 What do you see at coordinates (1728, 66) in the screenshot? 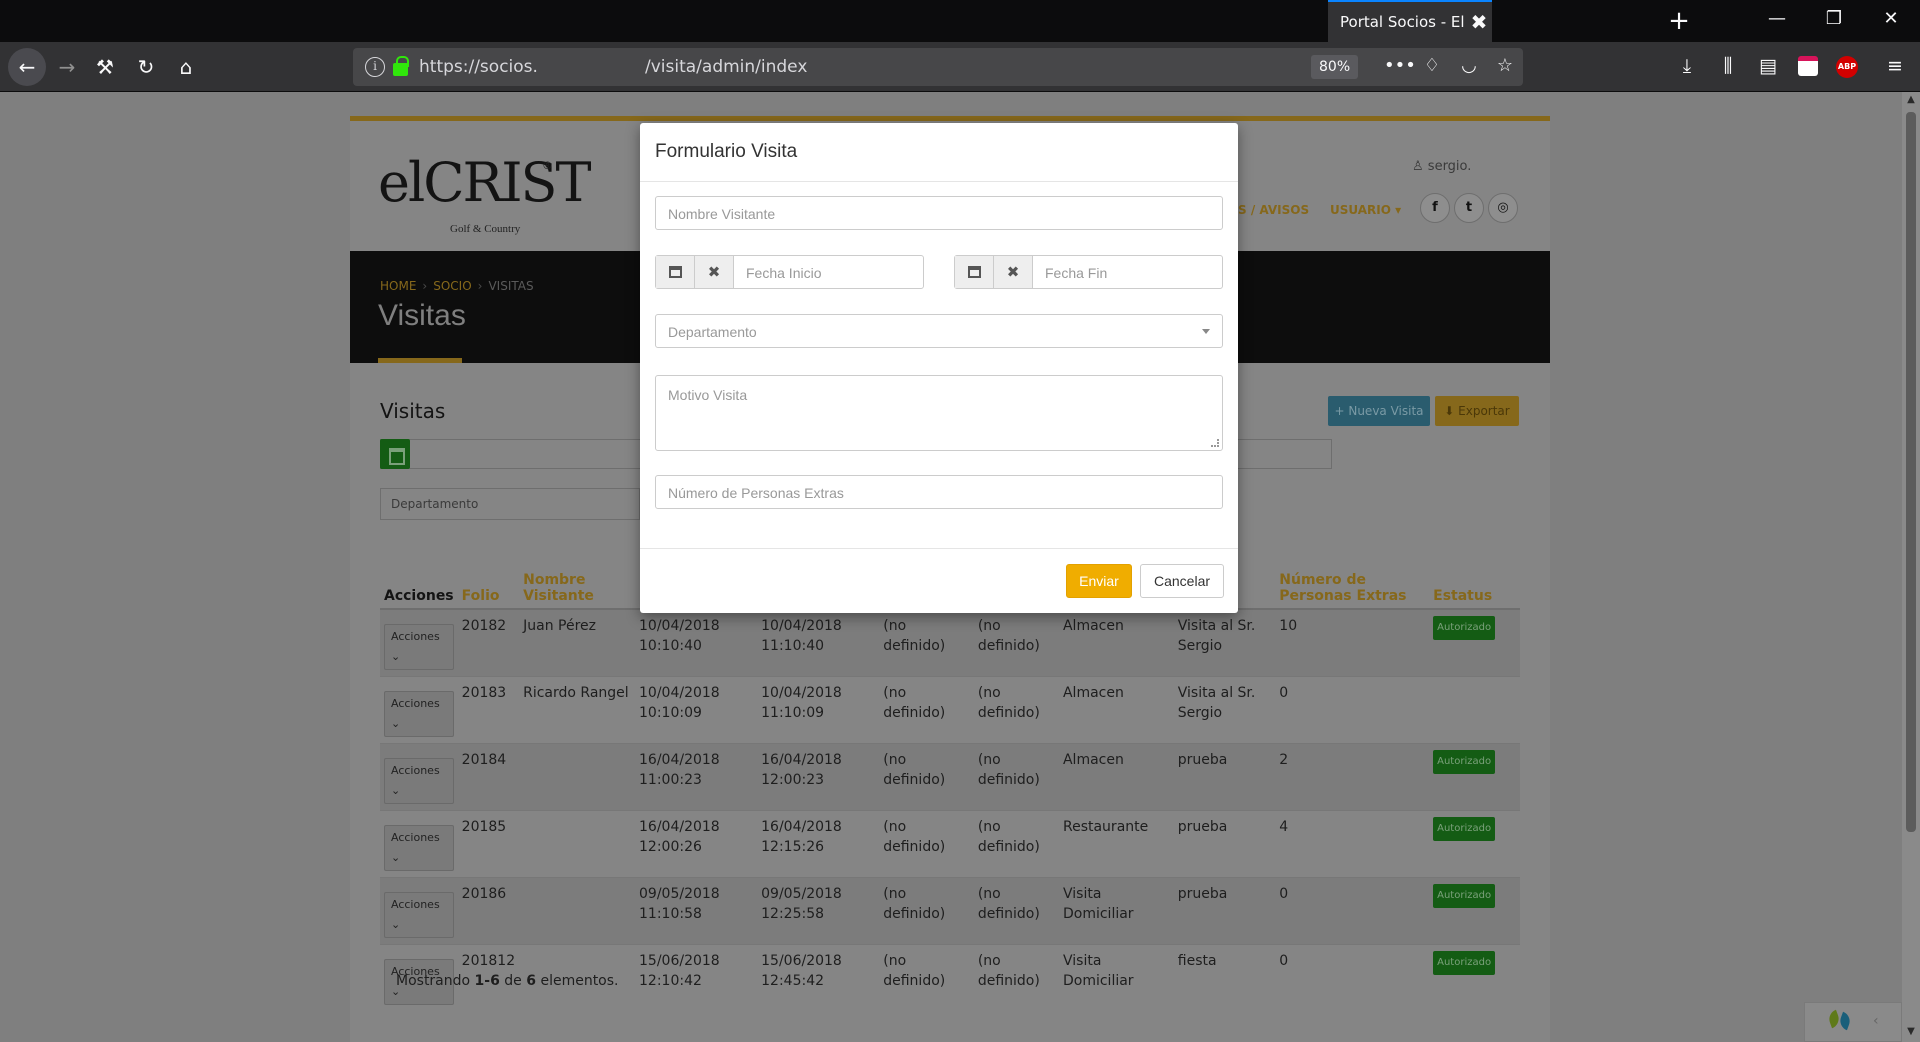
I see `library-icon: ⫼` at bounding box center [1728, 66].